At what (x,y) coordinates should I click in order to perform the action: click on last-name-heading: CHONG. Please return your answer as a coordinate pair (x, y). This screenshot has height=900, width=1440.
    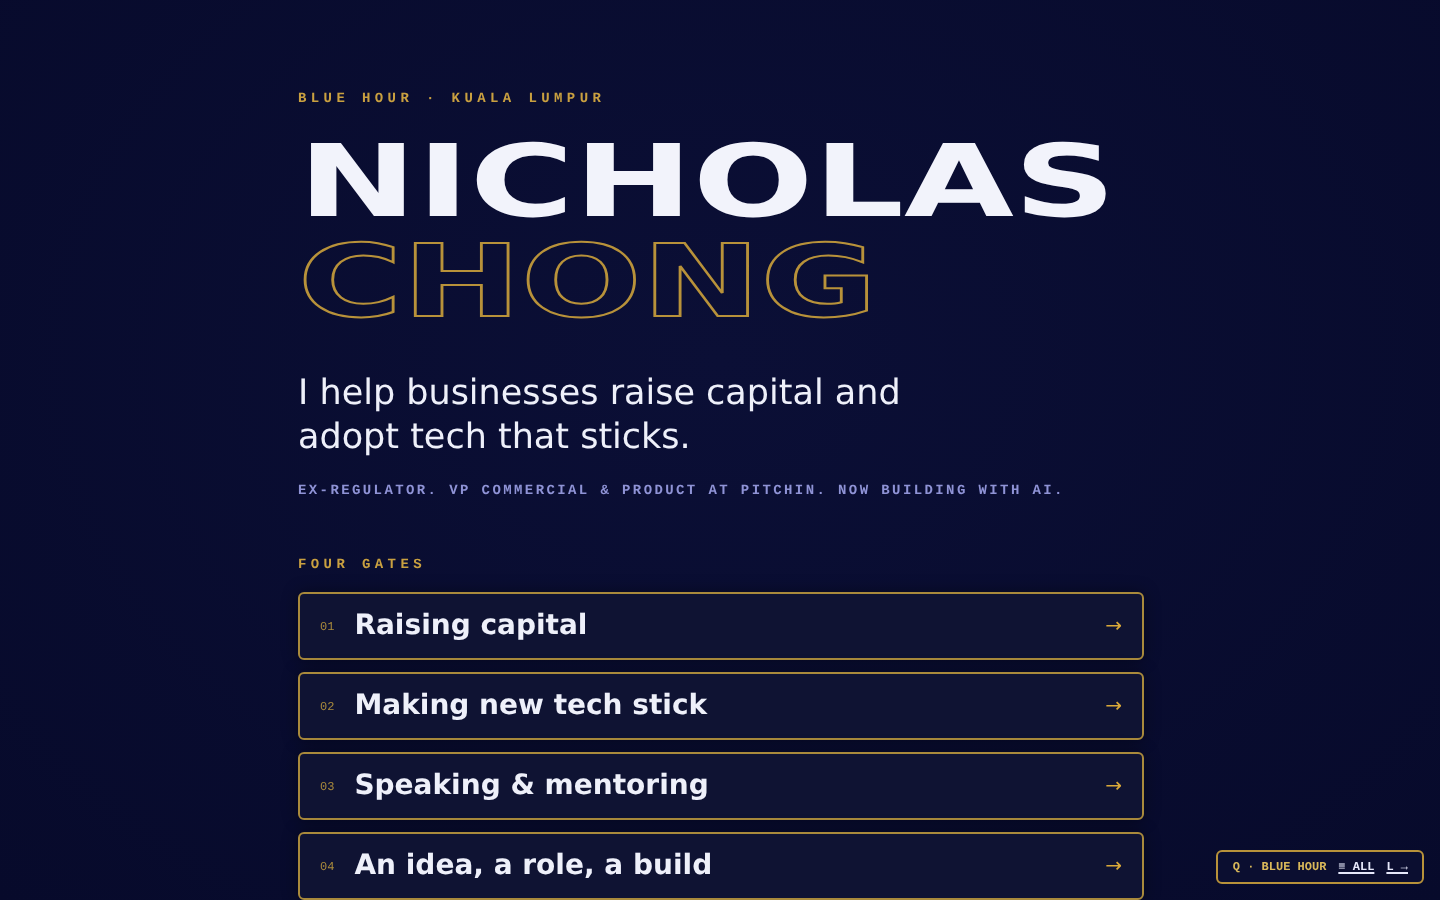
    Looking at the image, I should click on (588, 281).